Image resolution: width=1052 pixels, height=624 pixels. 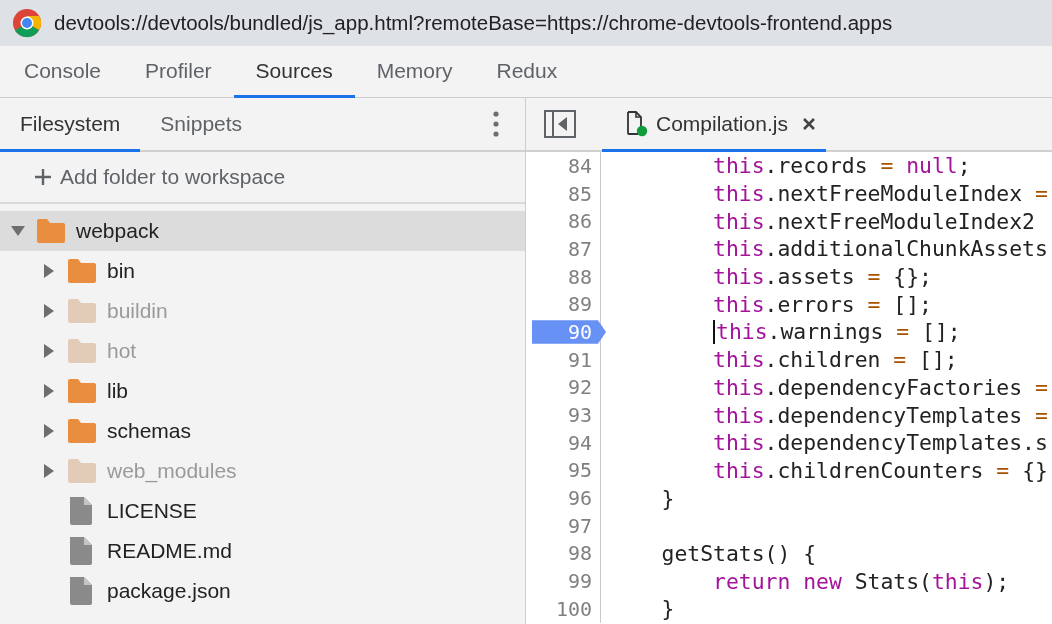 What do you see at coordinates (262, 431) in the screenshot?
I see `tree-item: schemas` at bounding box center [262, 431].